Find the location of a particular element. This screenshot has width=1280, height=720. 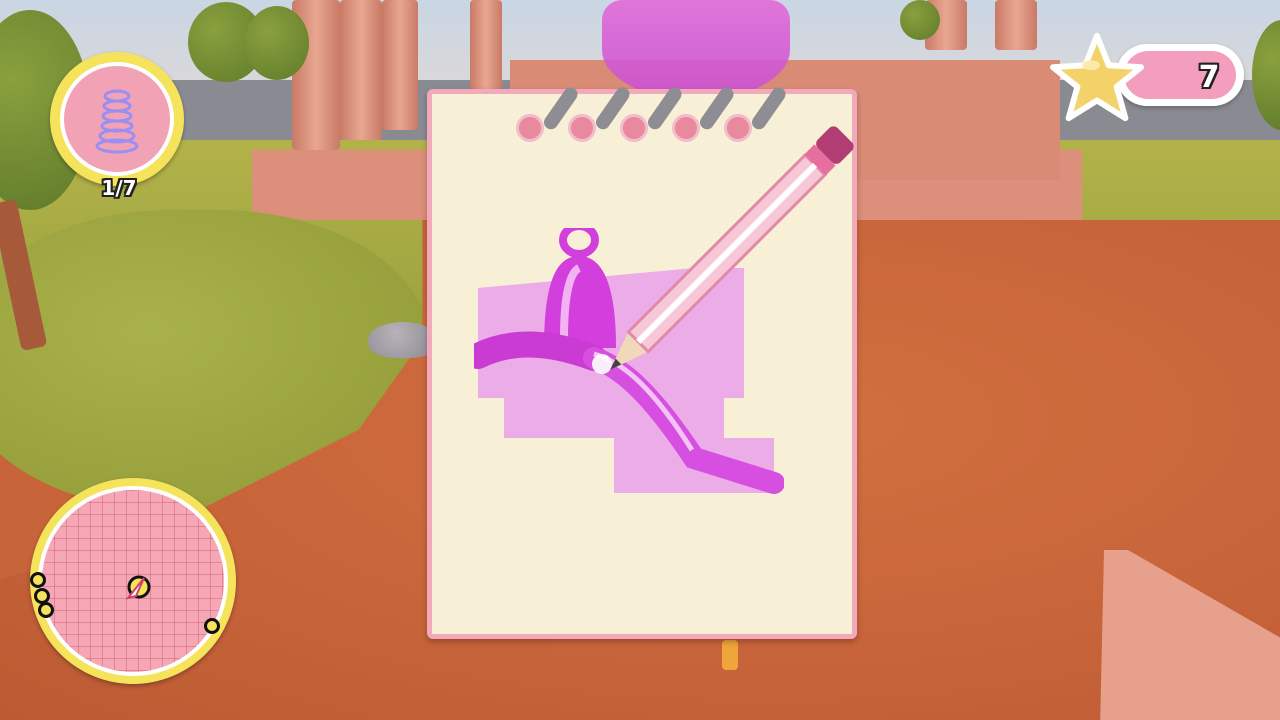

quest-progress-text: 1/7 is located at coordinates (119, 188).